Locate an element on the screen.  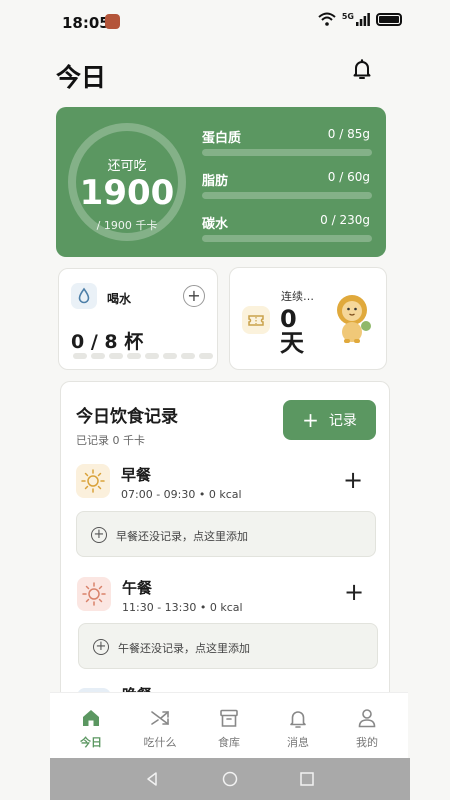
water-label: 喝水 is located at coordinates (119, 299).